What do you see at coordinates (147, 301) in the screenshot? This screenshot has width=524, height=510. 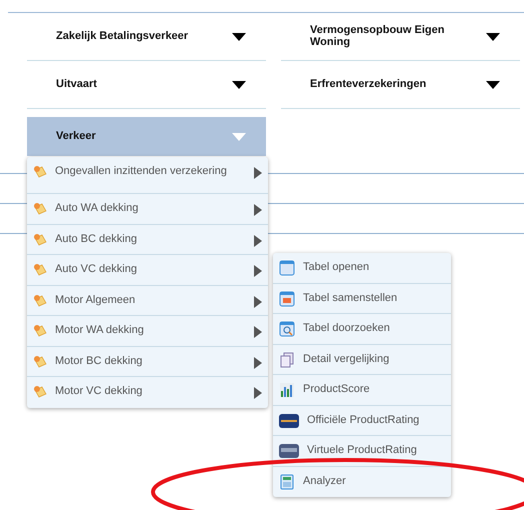 I see `submenu-item: Motor Algemeen` at bounding box center [147, 301].